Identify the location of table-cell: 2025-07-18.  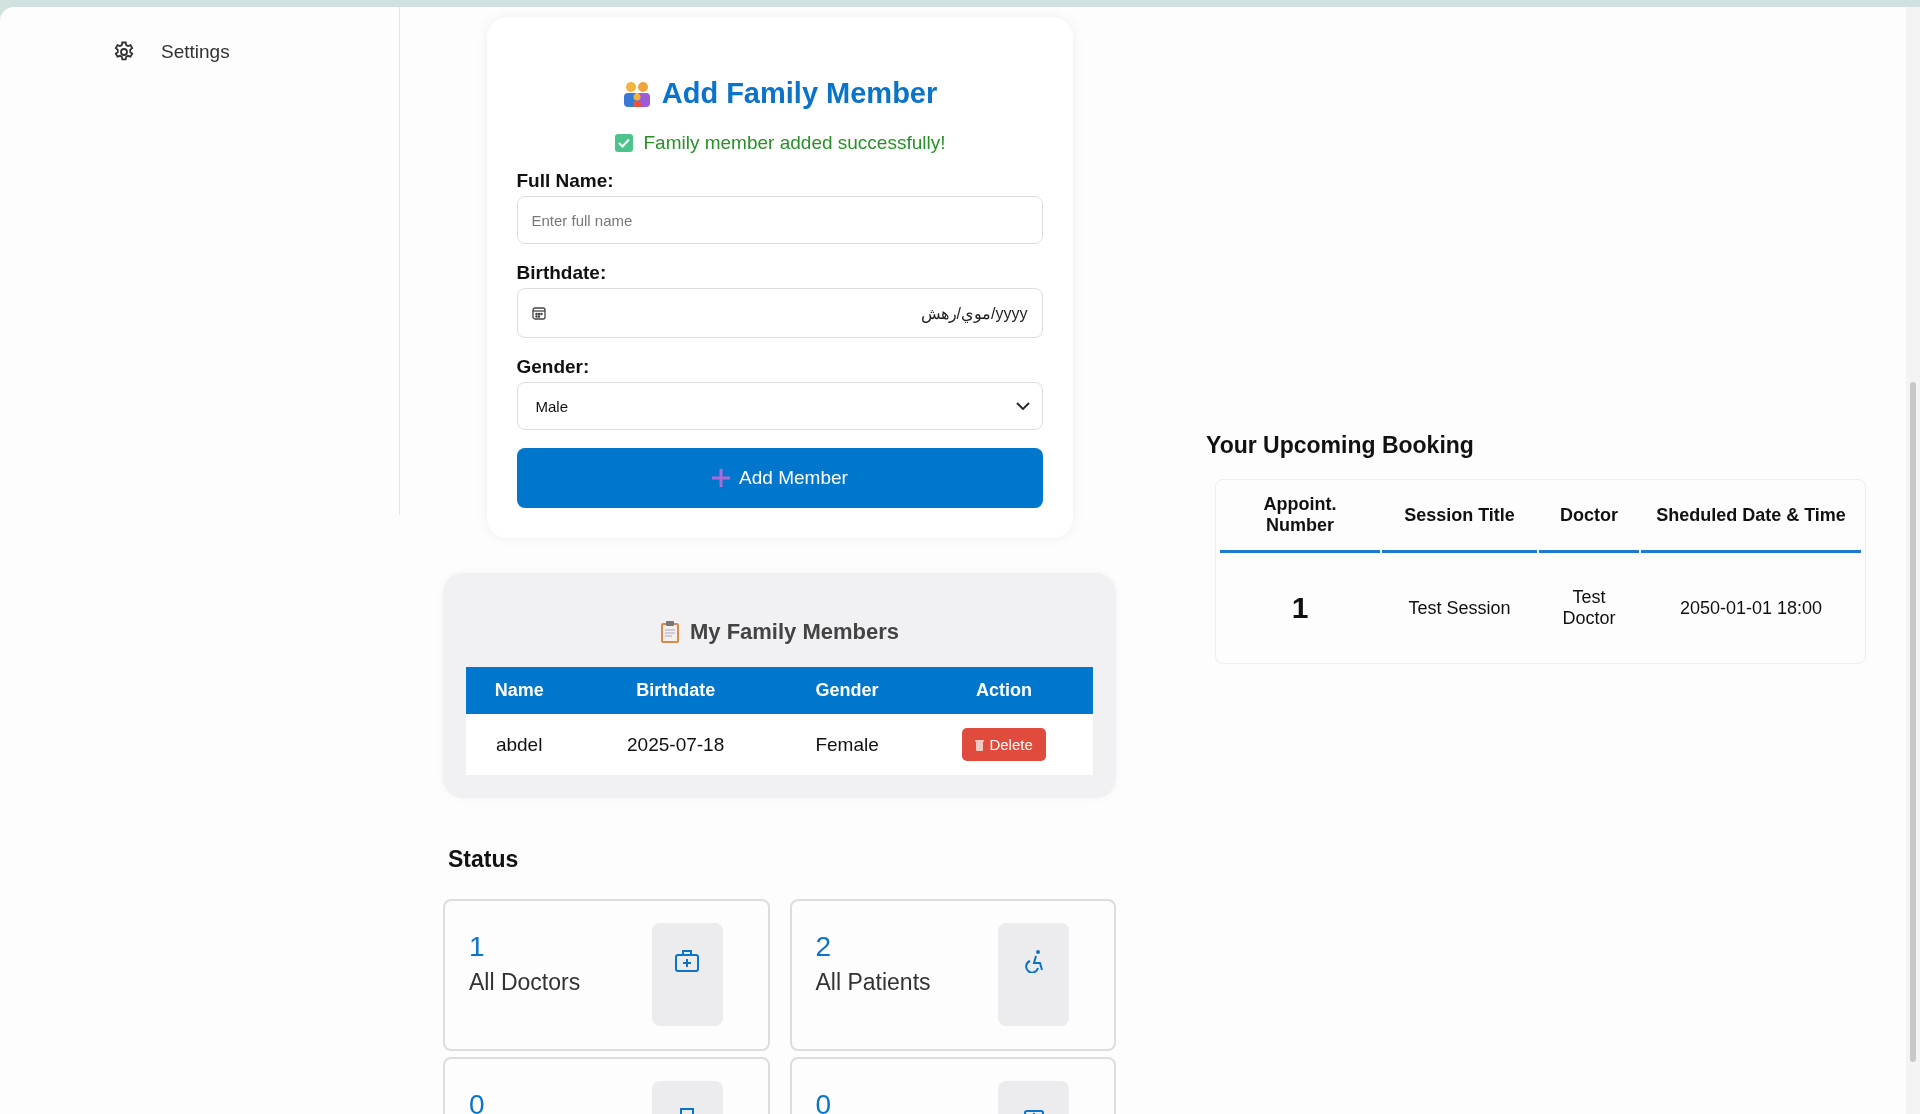
(675, 744).